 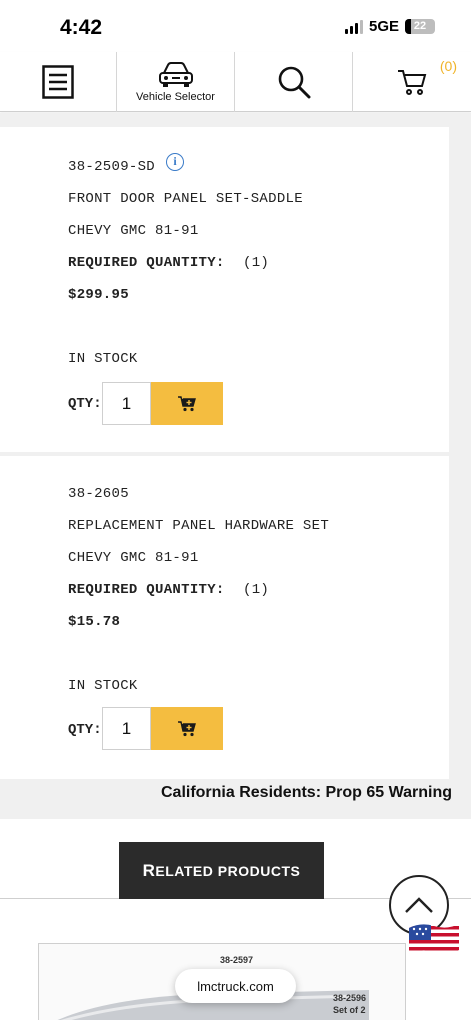 I want to click on cart-button: (0), so click(x=412, y=82).